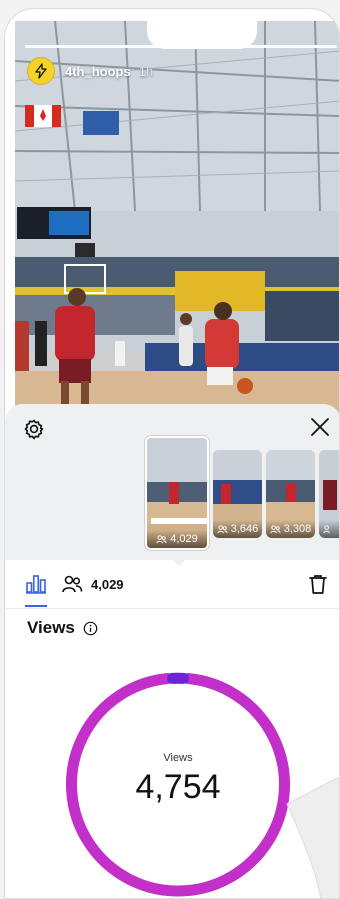 The width and height of the screenshot is (340, 899). What do you see at coordinates (36, 584) in the screenshot?
I see `bar-chart-icon` at bounding box center [36, 584].